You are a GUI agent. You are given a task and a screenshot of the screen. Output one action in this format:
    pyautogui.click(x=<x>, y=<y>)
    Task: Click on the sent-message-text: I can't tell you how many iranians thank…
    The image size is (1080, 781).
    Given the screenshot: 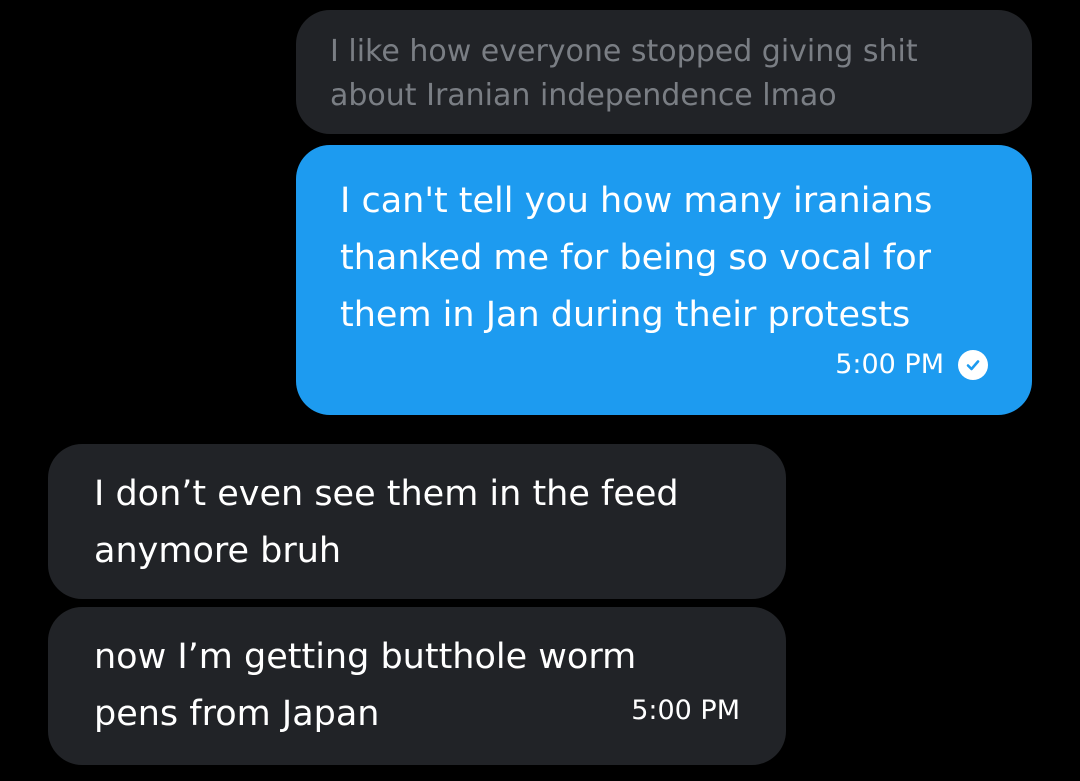 What is the action you would take?
    pyautogui.click(x=636, y=258)
    